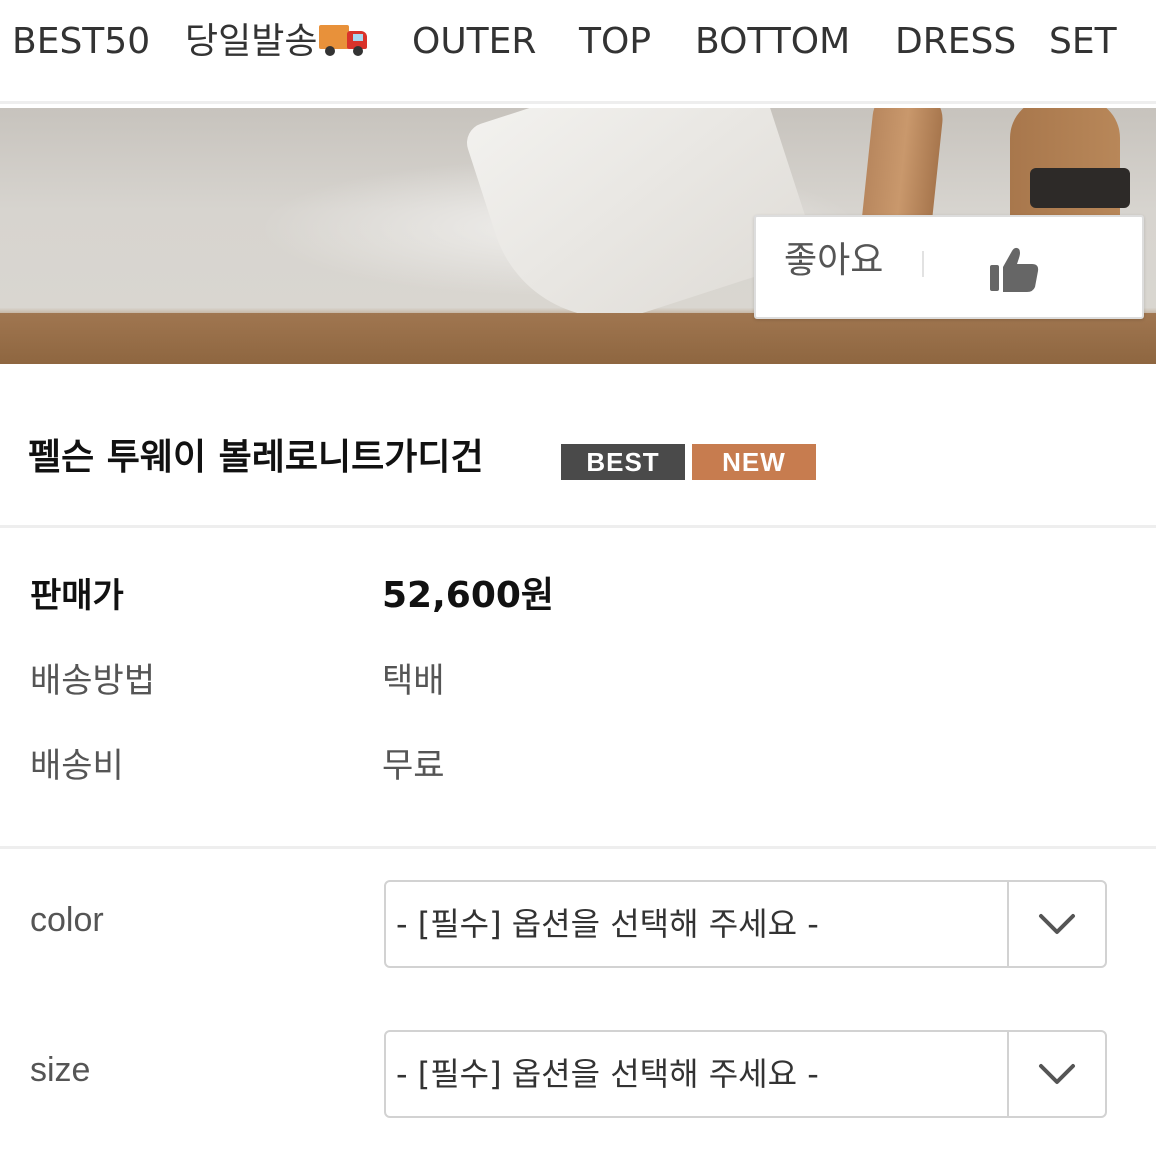 This screenshot has width=1156, height=1156. What do you see at coordinates (607, 1074) in the screenshot?
I see `size-select-value: - [필수] 옵션을 선택해 주세요 -` at bounding box center [607, 1074].